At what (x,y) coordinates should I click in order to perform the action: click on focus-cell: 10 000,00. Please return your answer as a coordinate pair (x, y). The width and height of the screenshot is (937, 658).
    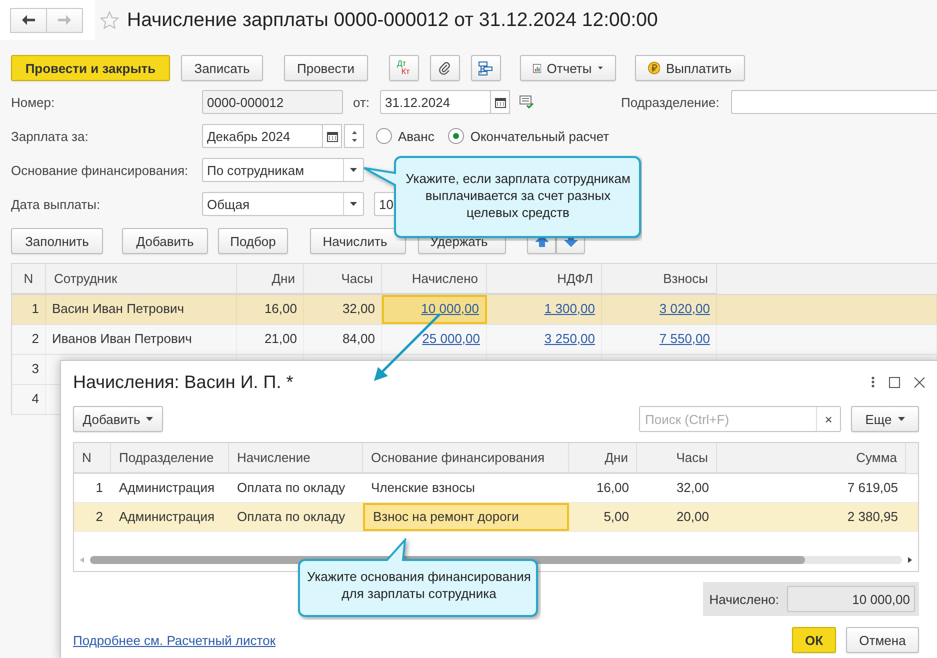
    Looking at the image, I should click on (434, 309).